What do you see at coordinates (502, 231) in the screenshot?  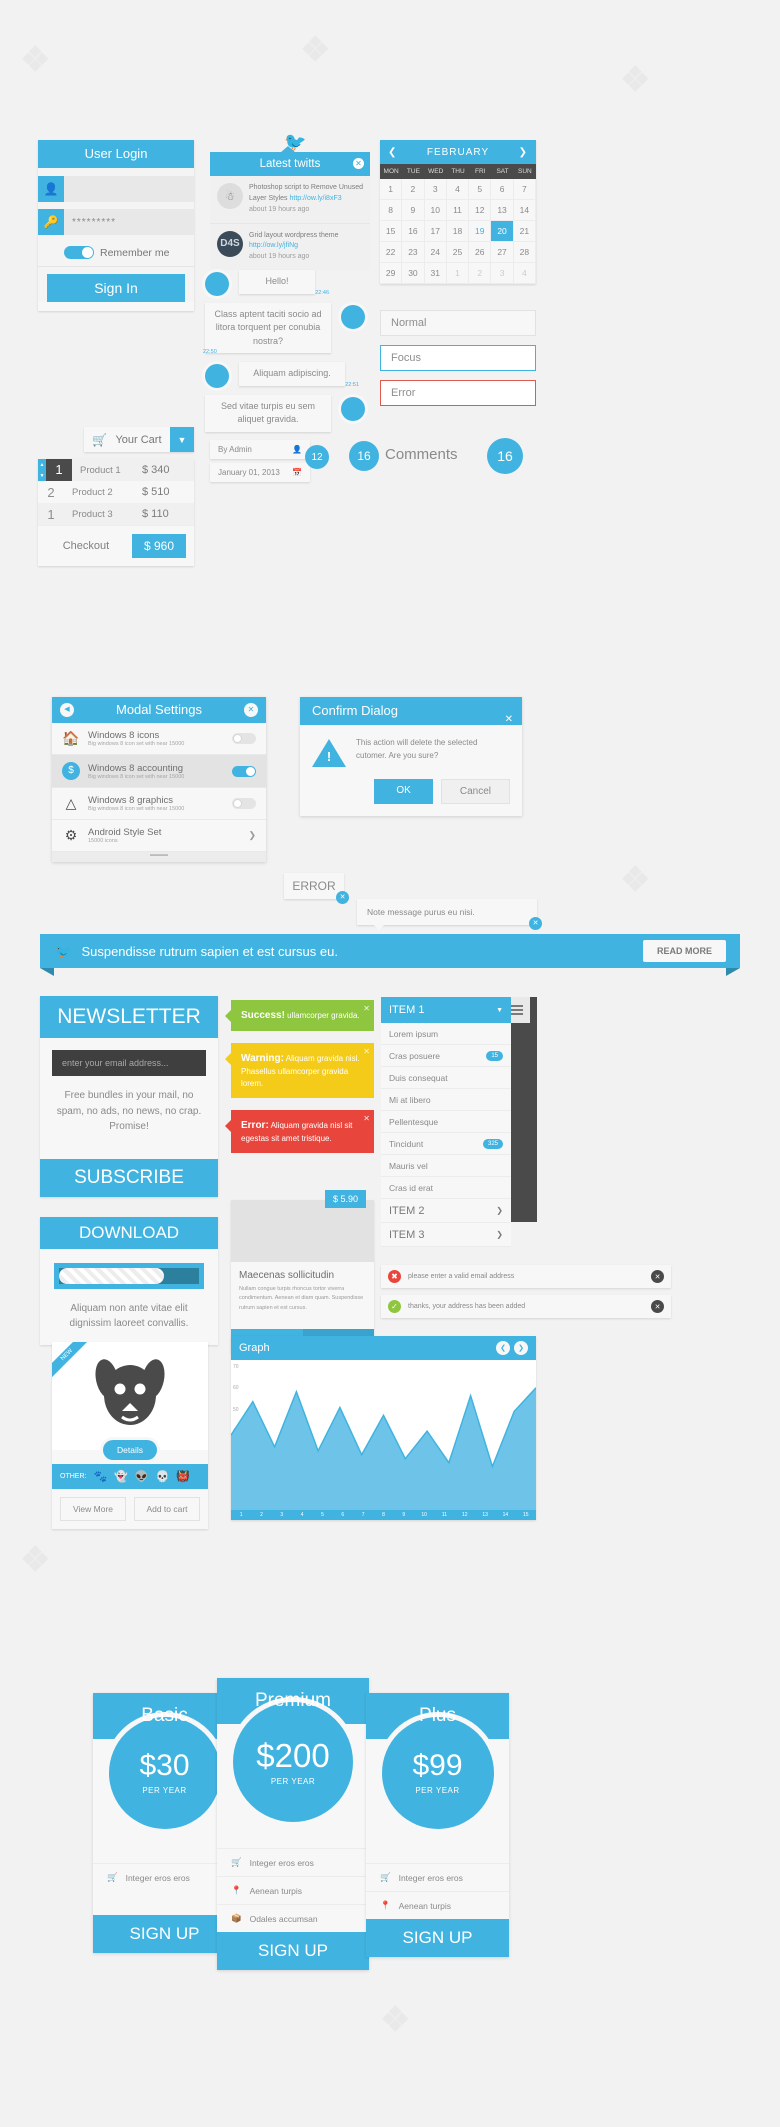 I see `calendar-day: 20` at bounding box center [502, 231].